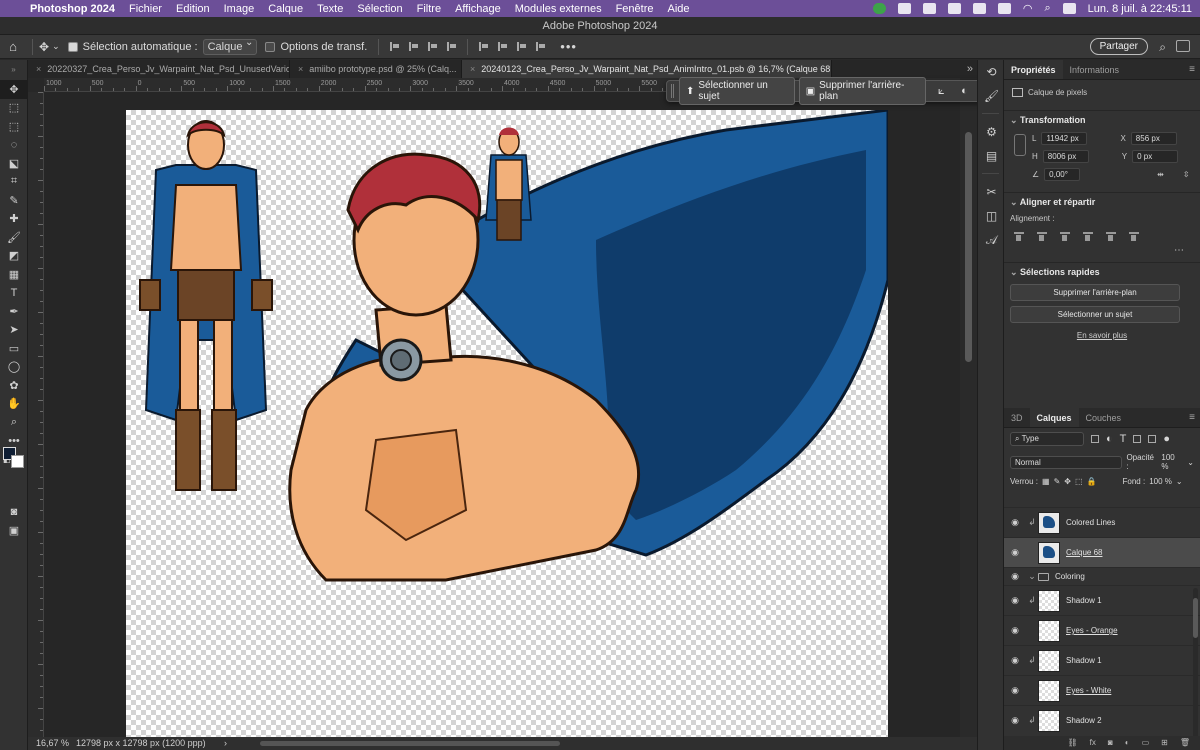 The image size is (1200, 750). I want to click on tab-couches: Couches, so click(1104, 417).